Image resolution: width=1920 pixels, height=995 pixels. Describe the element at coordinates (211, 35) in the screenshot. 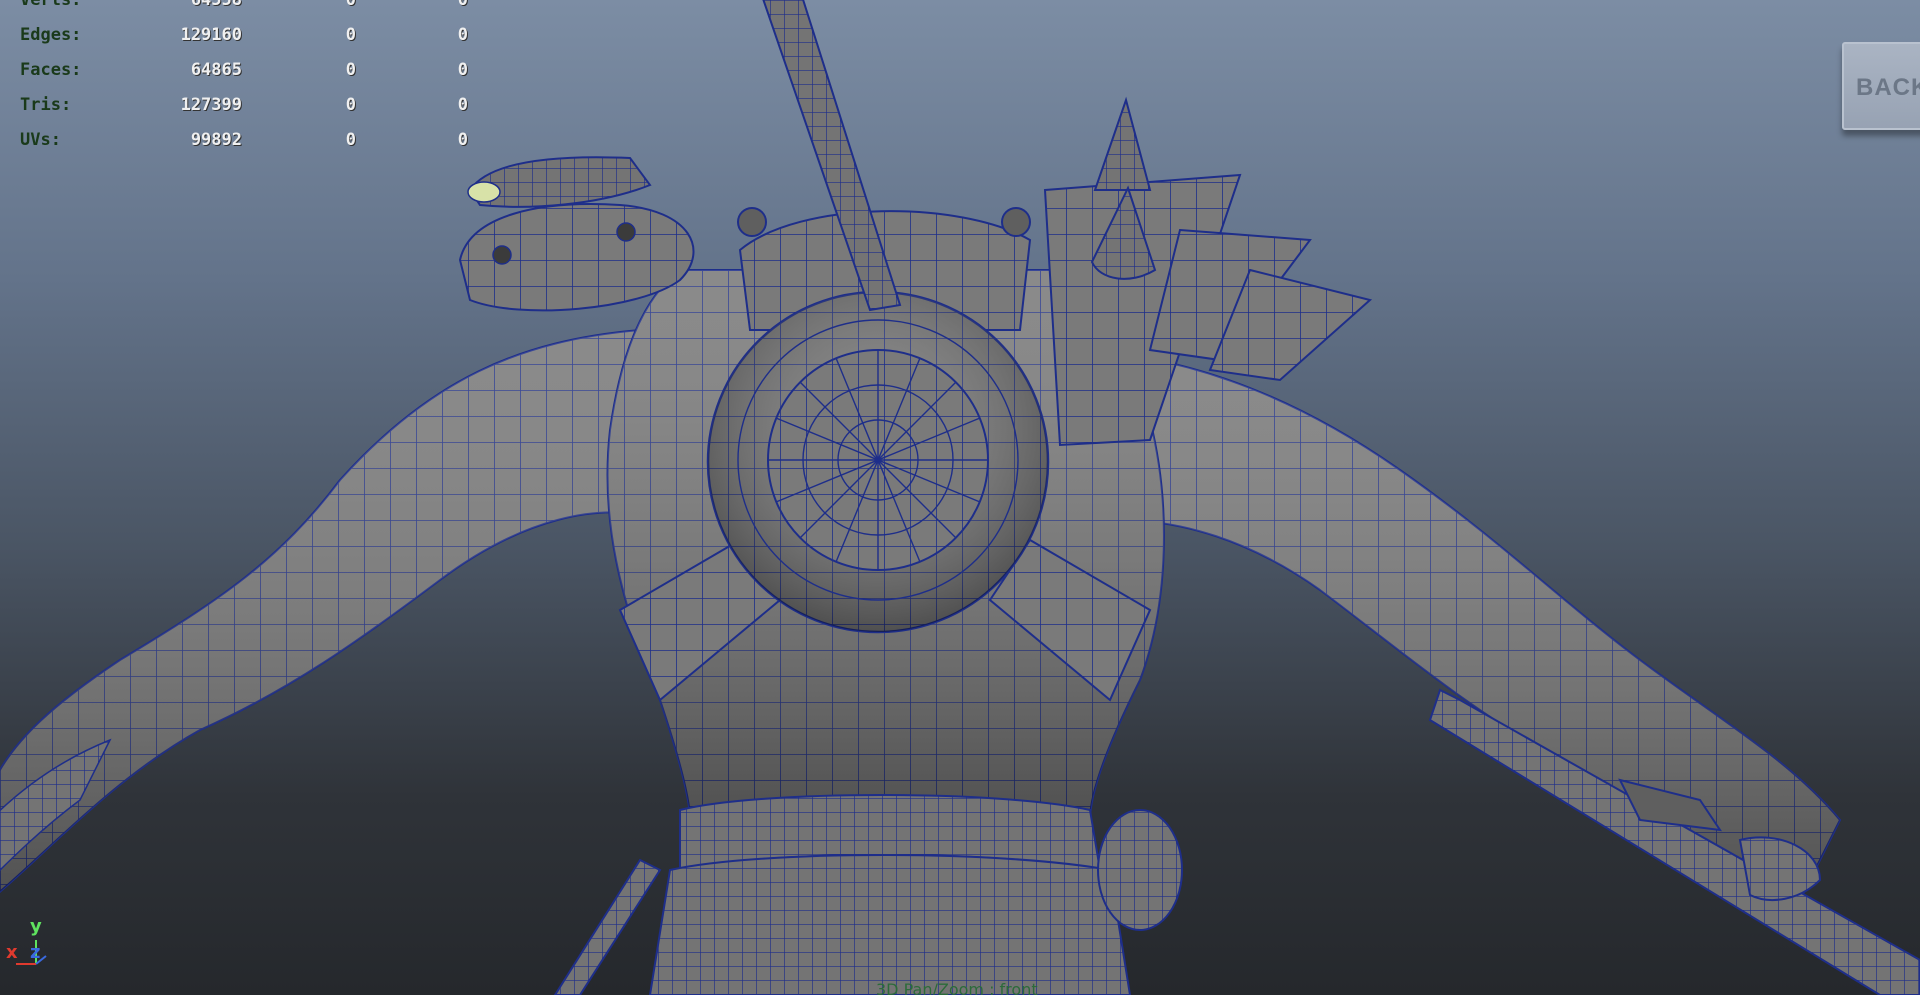

I see `hud-value: 129160` at that location.